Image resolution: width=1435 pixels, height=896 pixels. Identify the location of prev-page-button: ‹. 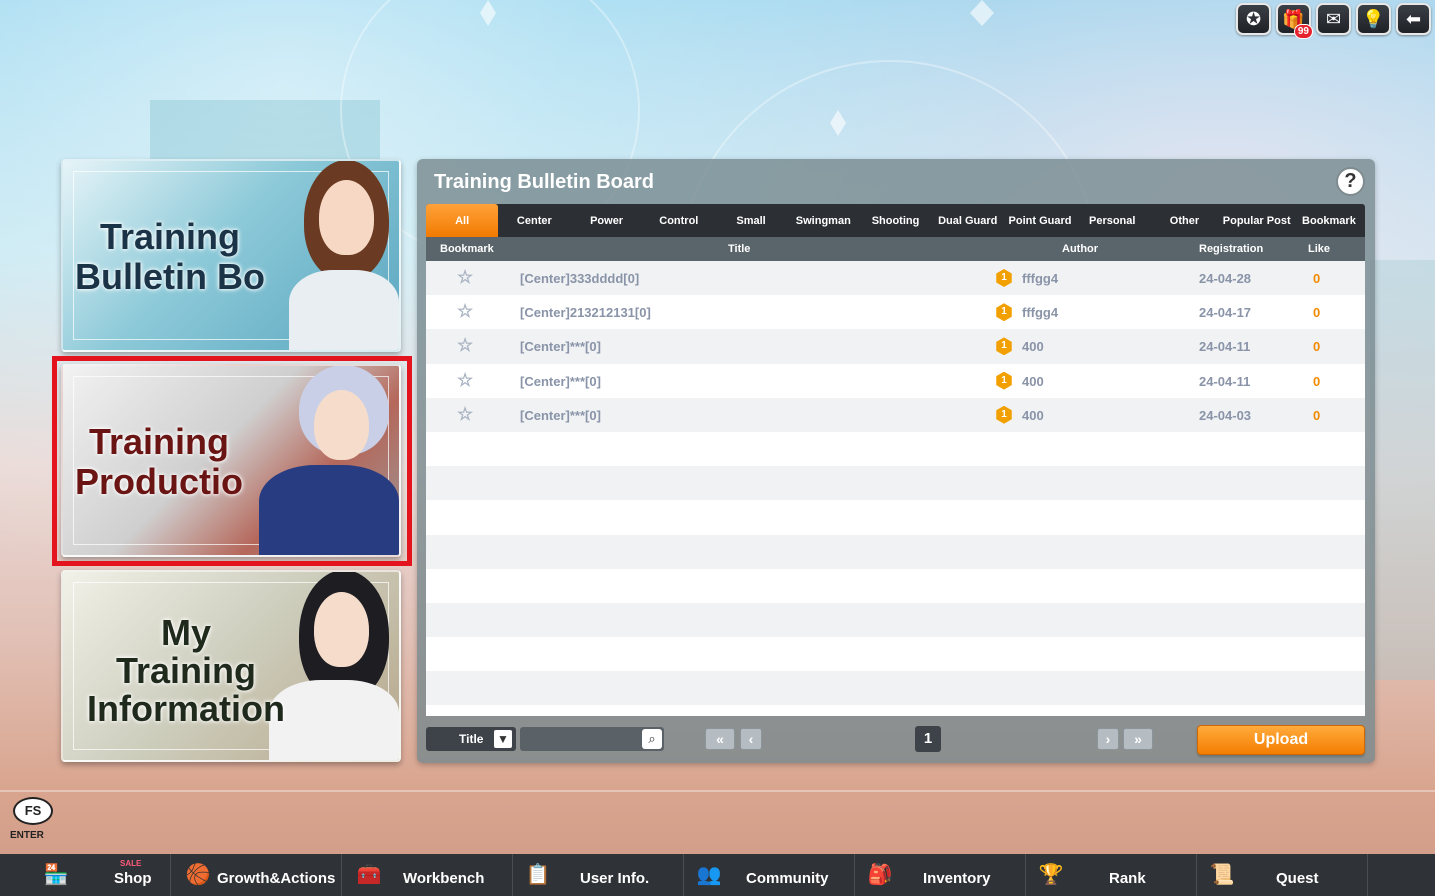
(751, 739).